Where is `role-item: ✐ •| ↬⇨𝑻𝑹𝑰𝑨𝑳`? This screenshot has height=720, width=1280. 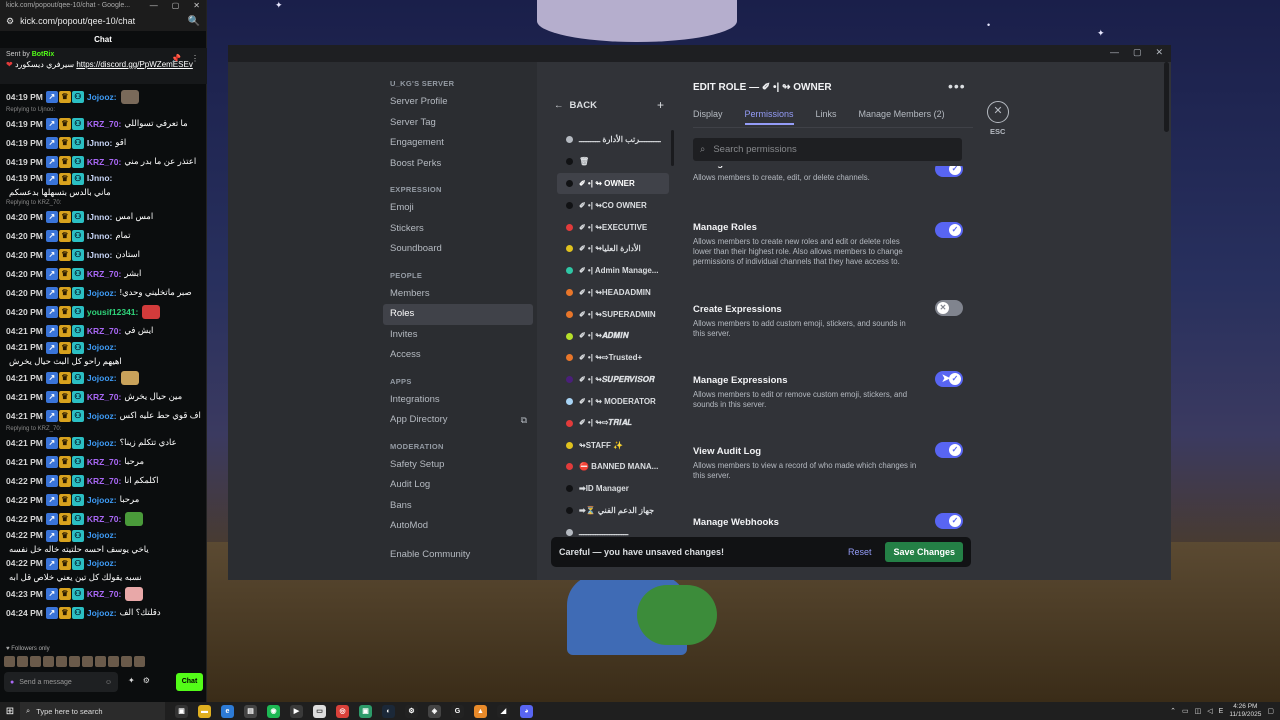 role-item: ✐ •| ↬⇨𝑻𝑹𝑰𝑨𝑳 is located at coordinates (613, 423).